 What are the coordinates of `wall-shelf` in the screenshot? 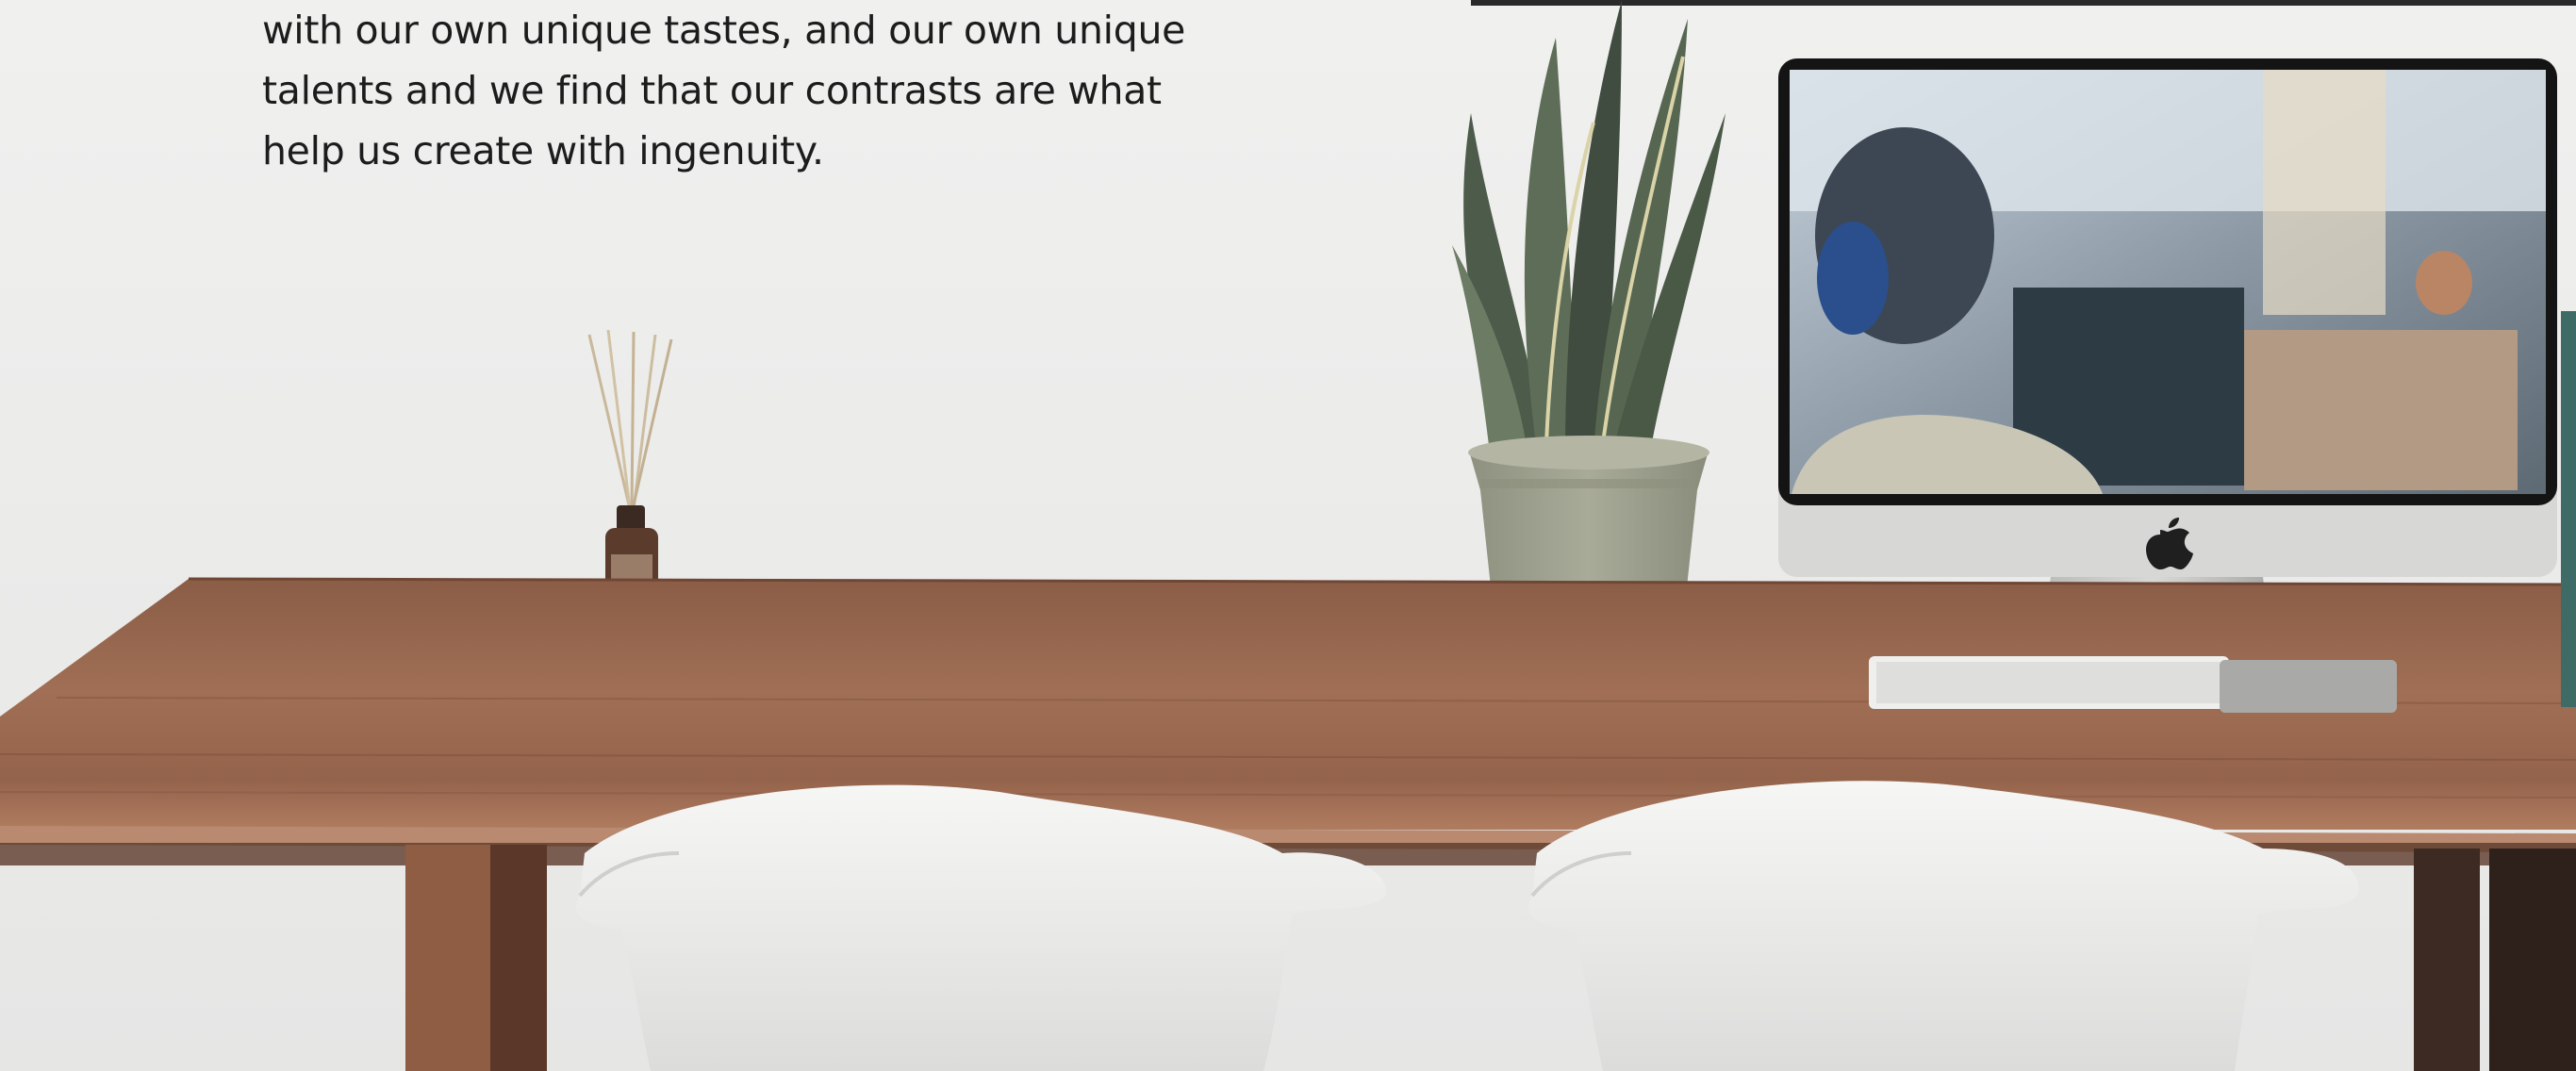 It's located at (2023, 3).